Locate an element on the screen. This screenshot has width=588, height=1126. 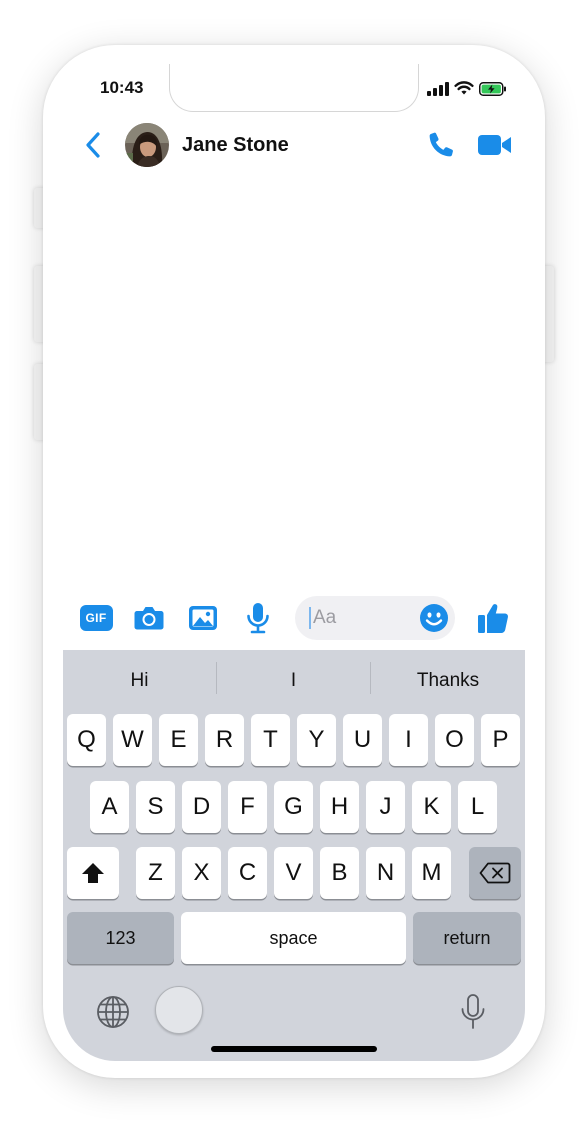
camera-icon is located at coordinates (149, 618).